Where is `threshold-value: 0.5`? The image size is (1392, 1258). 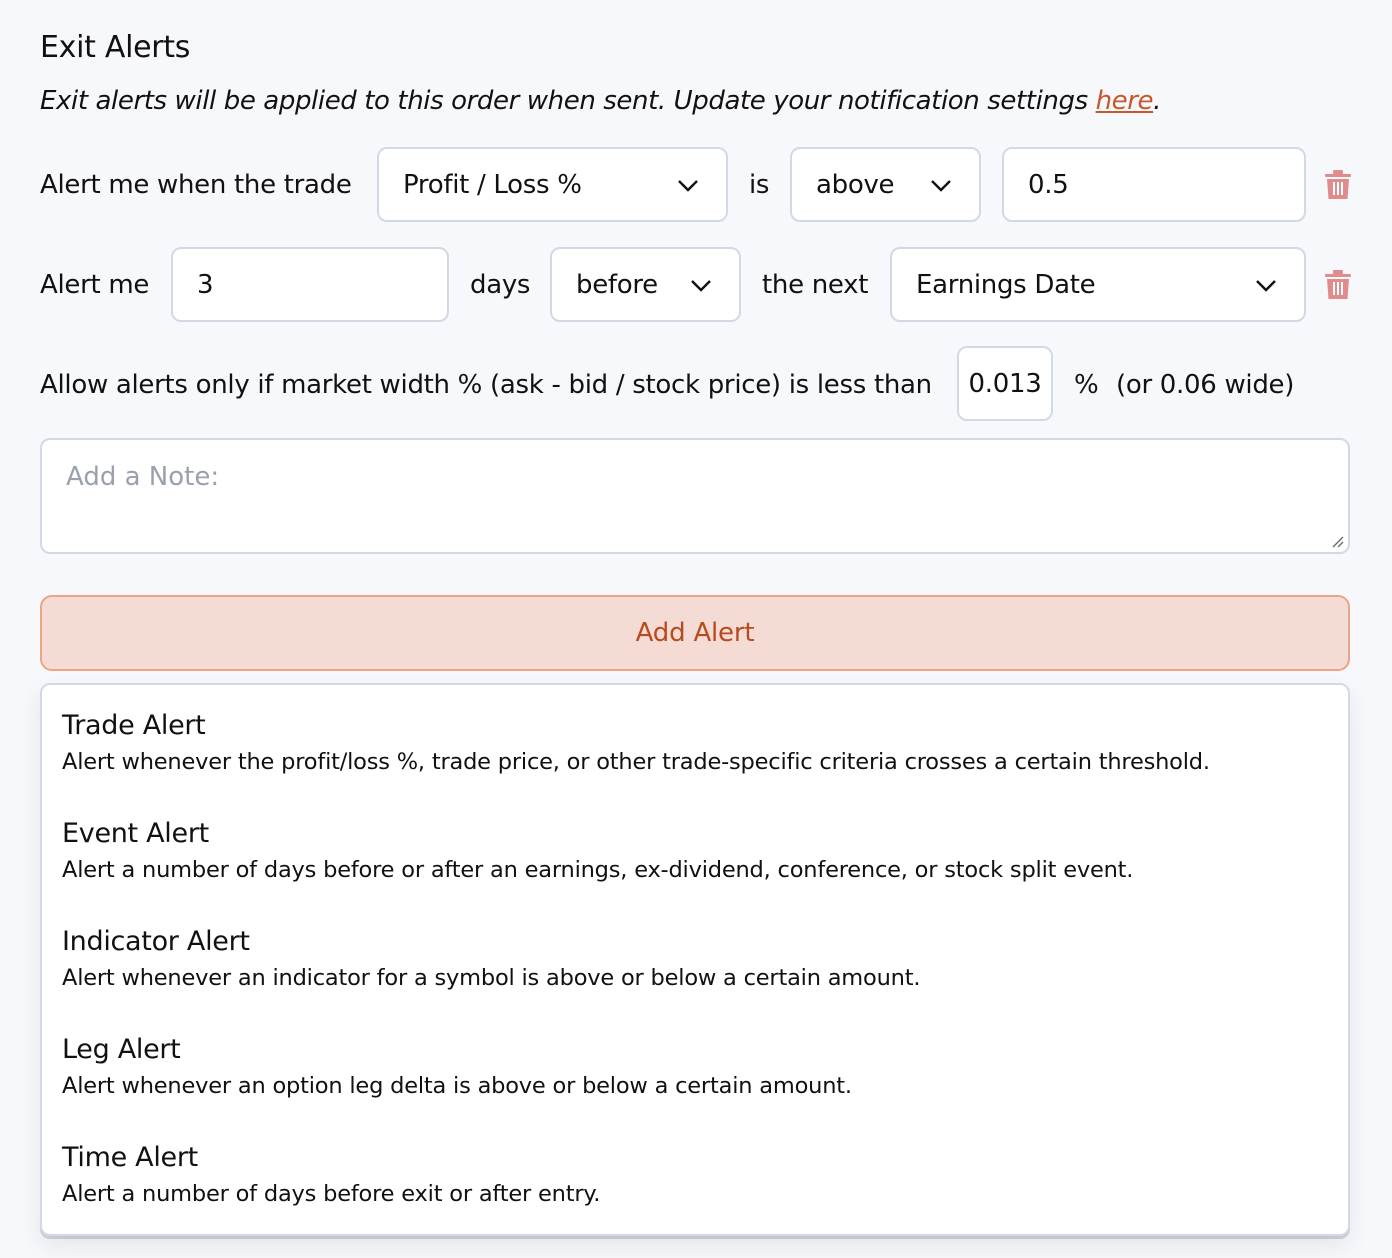 threshold-value: 0.5 is located at coordinates (1048, 184).